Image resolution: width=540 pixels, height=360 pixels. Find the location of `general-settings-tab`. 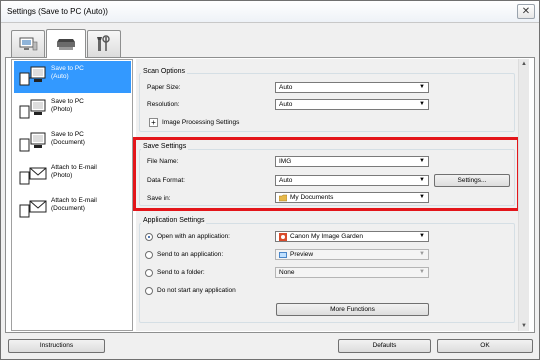

general-settings-tab is located at coordinates (104, 43).